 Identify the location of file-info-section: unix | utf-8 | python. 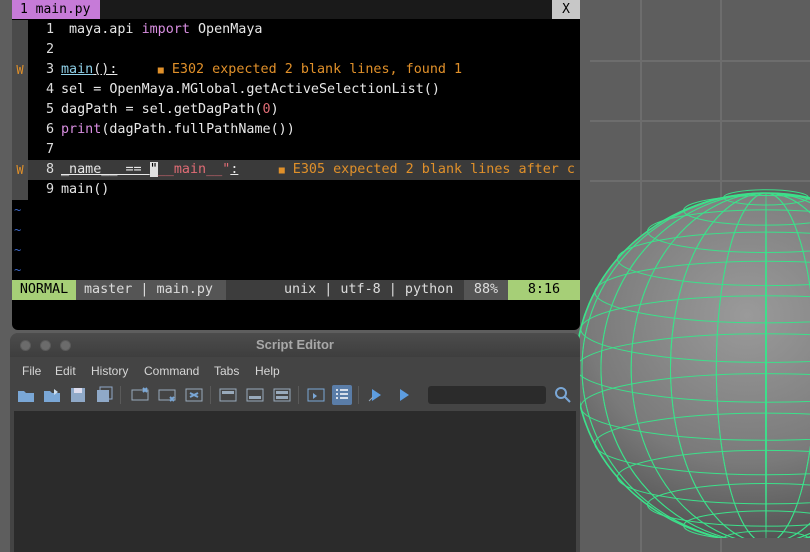
(369, 289).